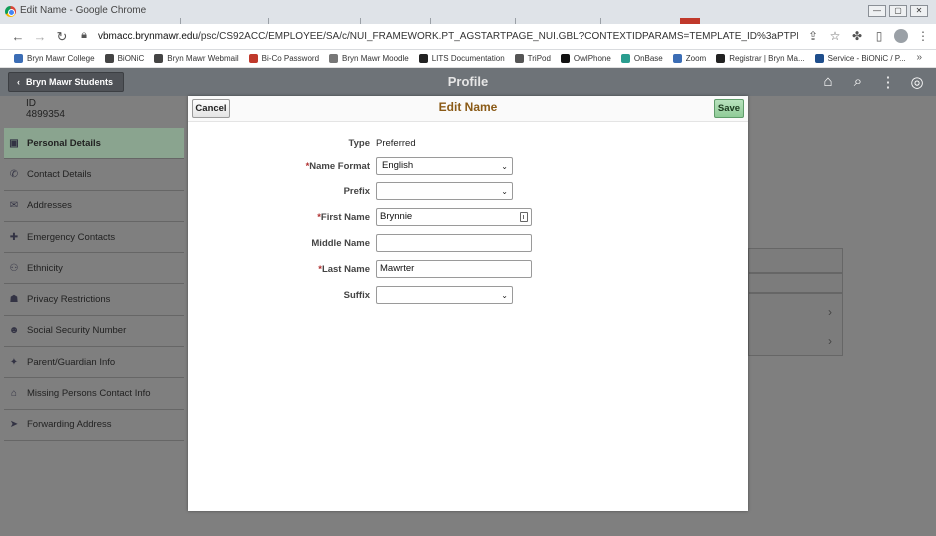 This screenshot has height=536, width=936. I want to click on nav-item-missing-persons-contact-info: ⌂ Missing Persons Contact Info, so click(94, 394).